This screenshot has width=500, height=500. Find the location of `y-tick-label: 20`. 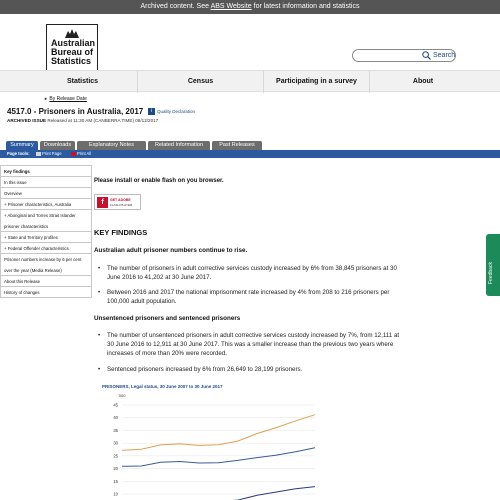

y-tick-label: 20 is located at coordinates (115, 468).